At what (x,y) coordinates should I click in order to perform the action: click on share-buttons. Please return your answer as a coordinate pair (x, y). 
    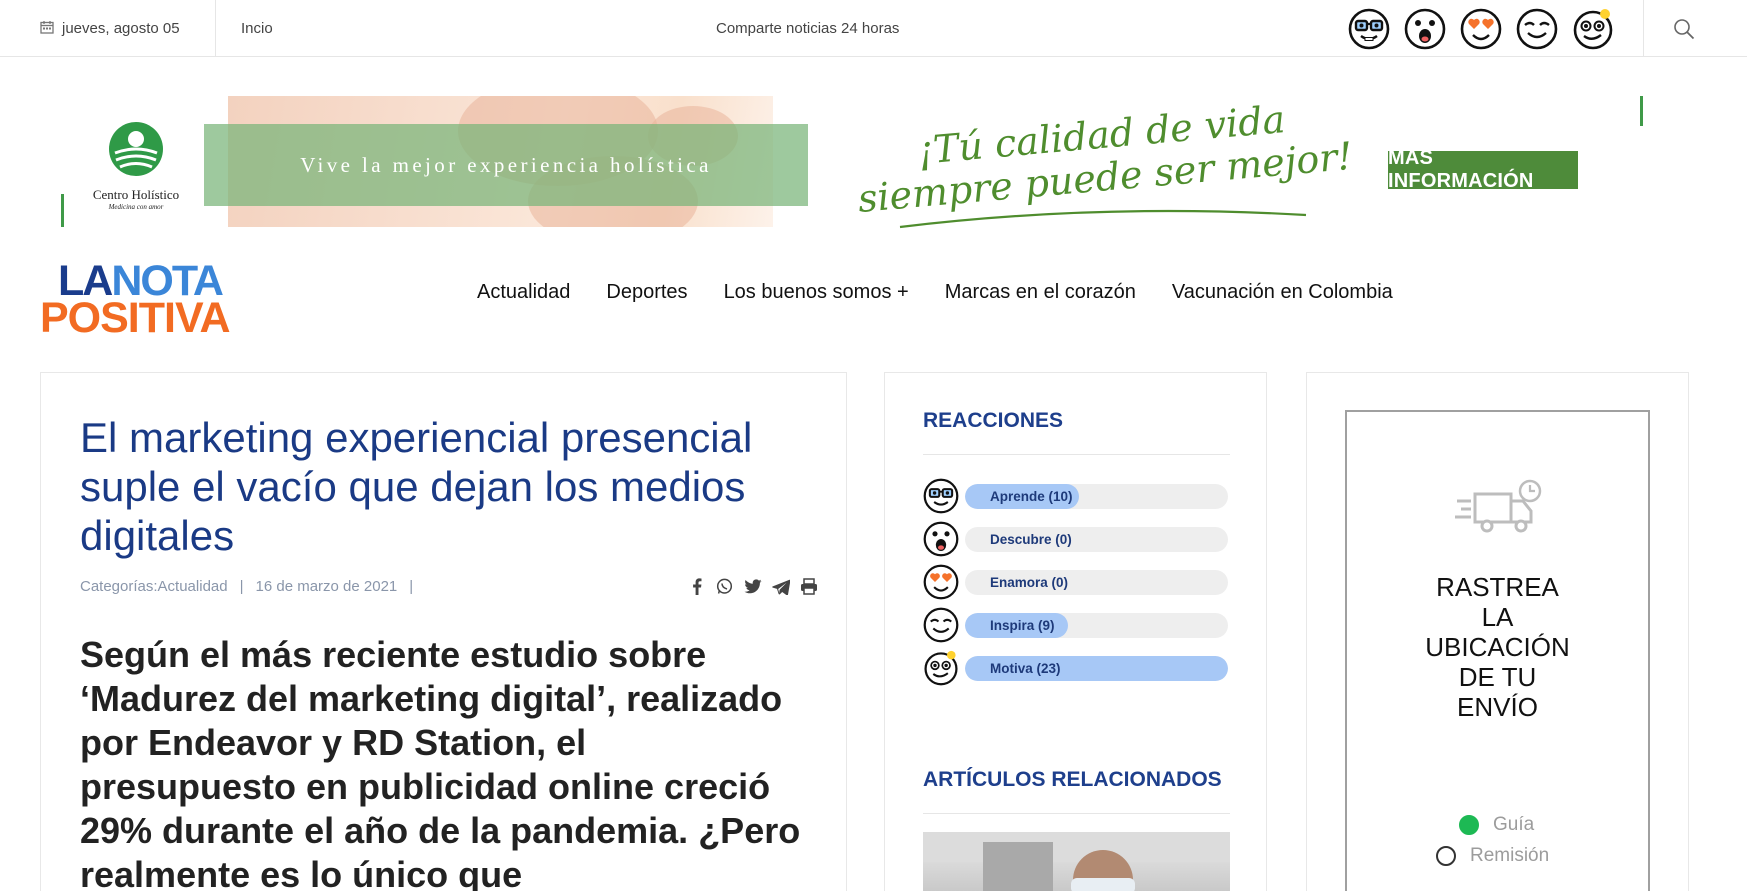
    Looking at the image, I should click on (752, 586).